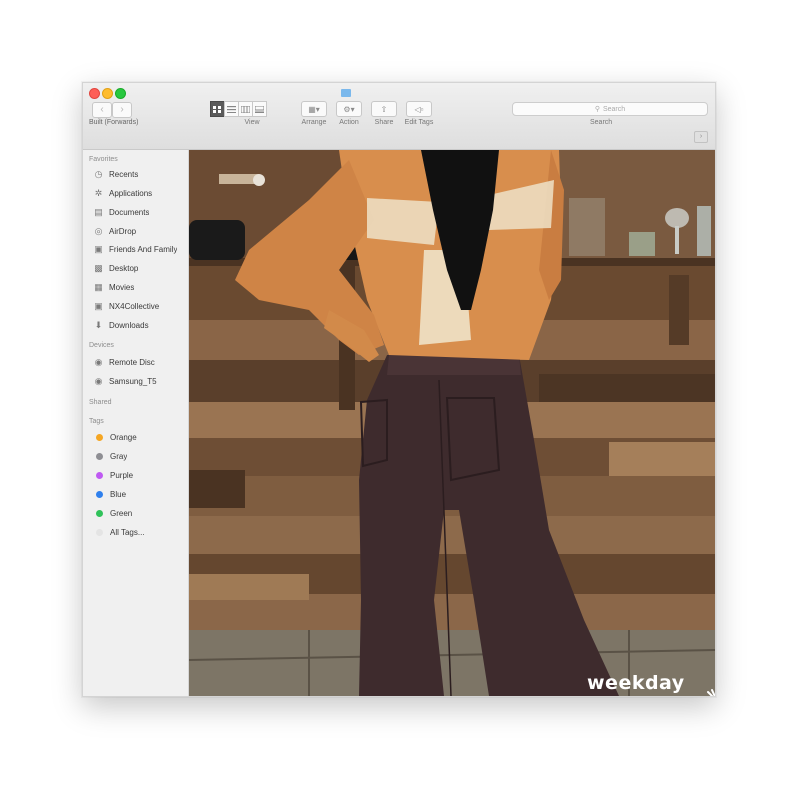 The width and height of the screenshot is (790, 799). I want to click on minimize-button, so click(107, 93).